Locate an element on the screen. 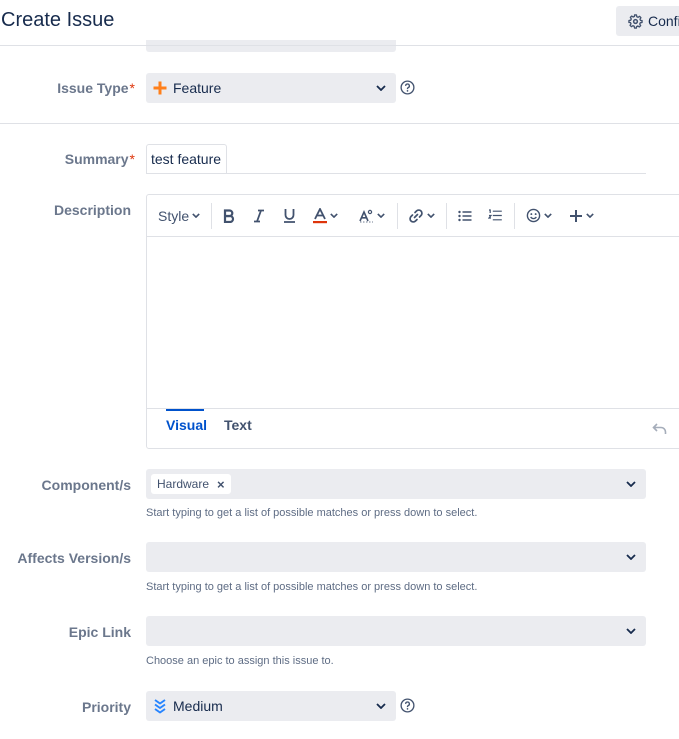 The height and width of the screenshot is (739, 679). previous-field-input is located at coordinates (271, 46).